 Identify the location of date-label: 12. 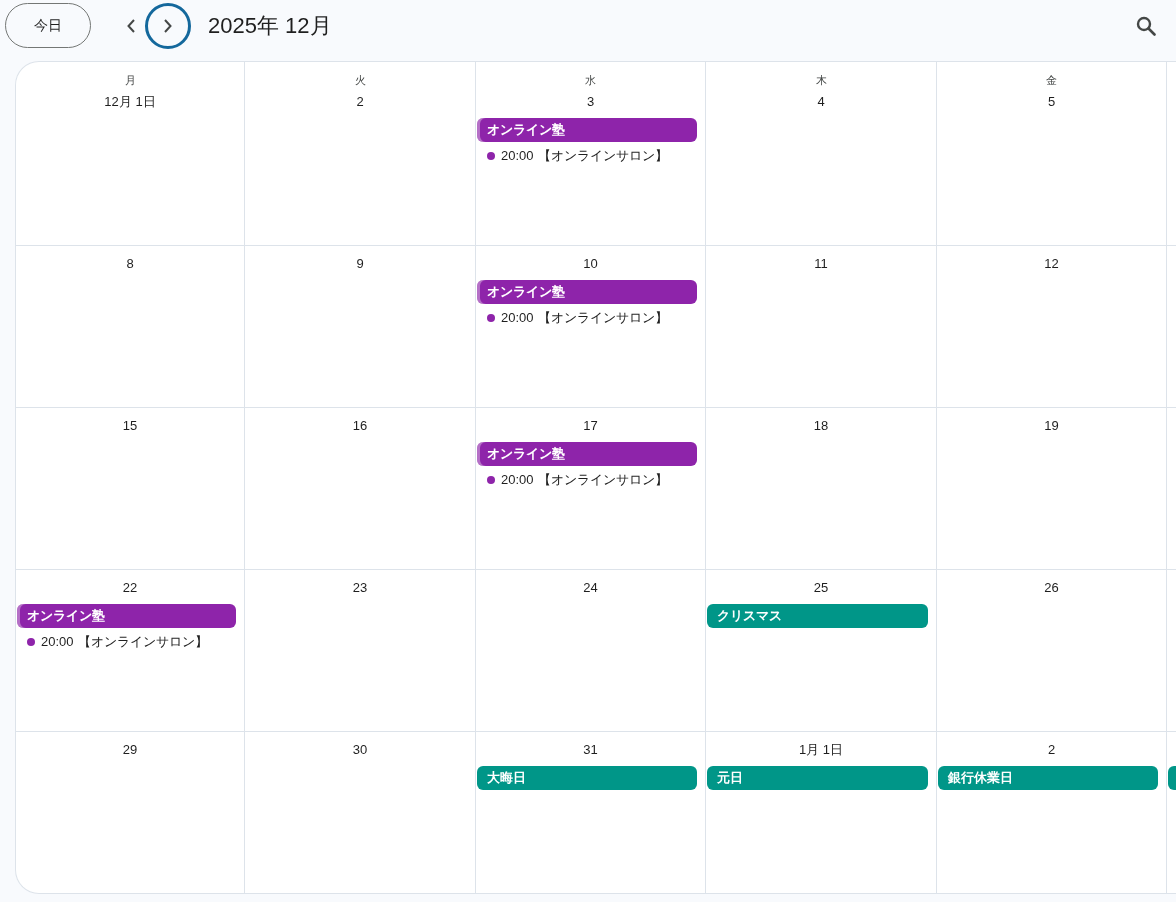
(1051, 264).